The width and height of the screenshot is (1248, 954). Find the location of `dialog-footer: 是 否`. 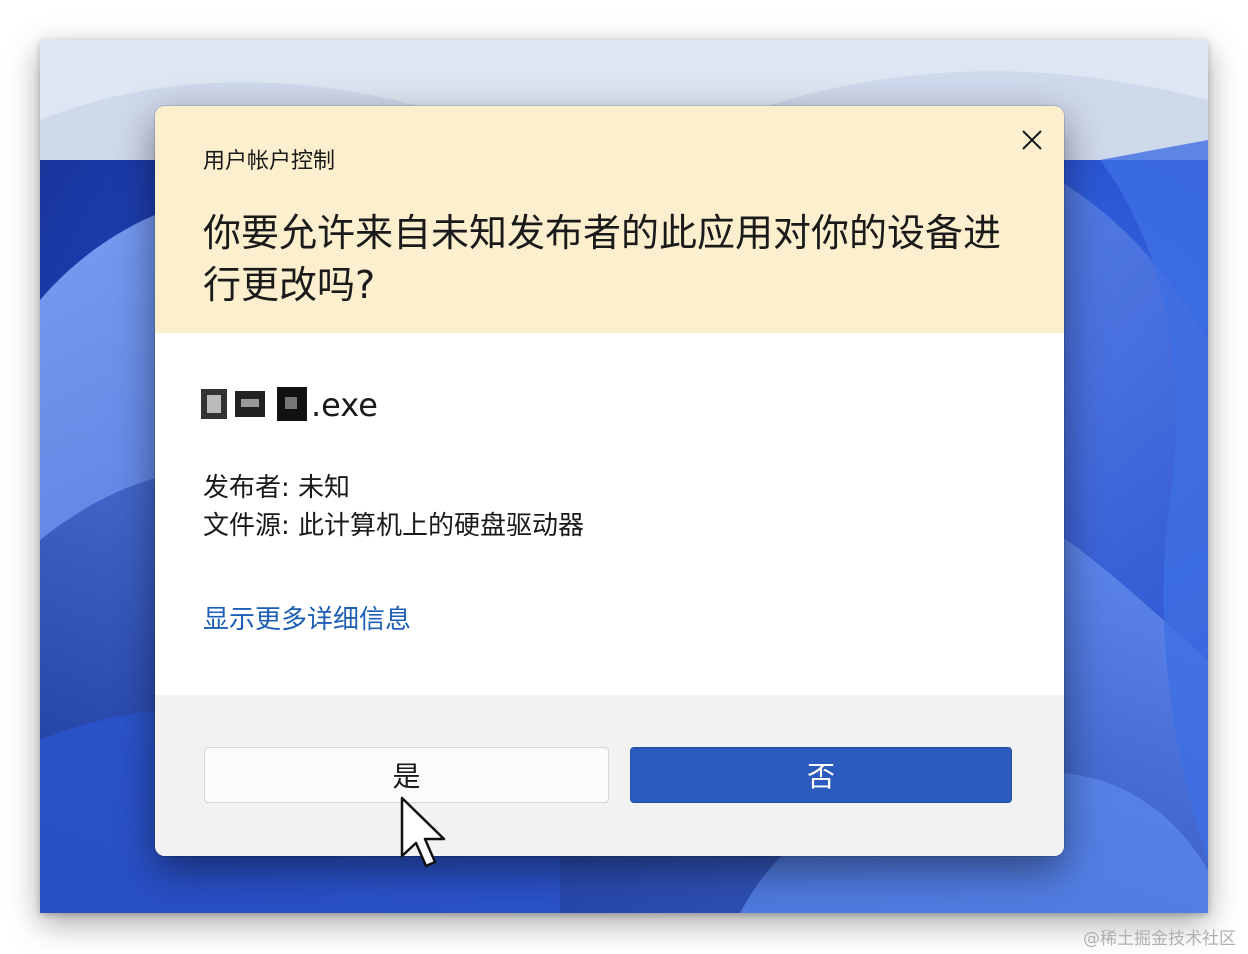

dialog-footer: 是 否 is located at coordinates (609, 775).